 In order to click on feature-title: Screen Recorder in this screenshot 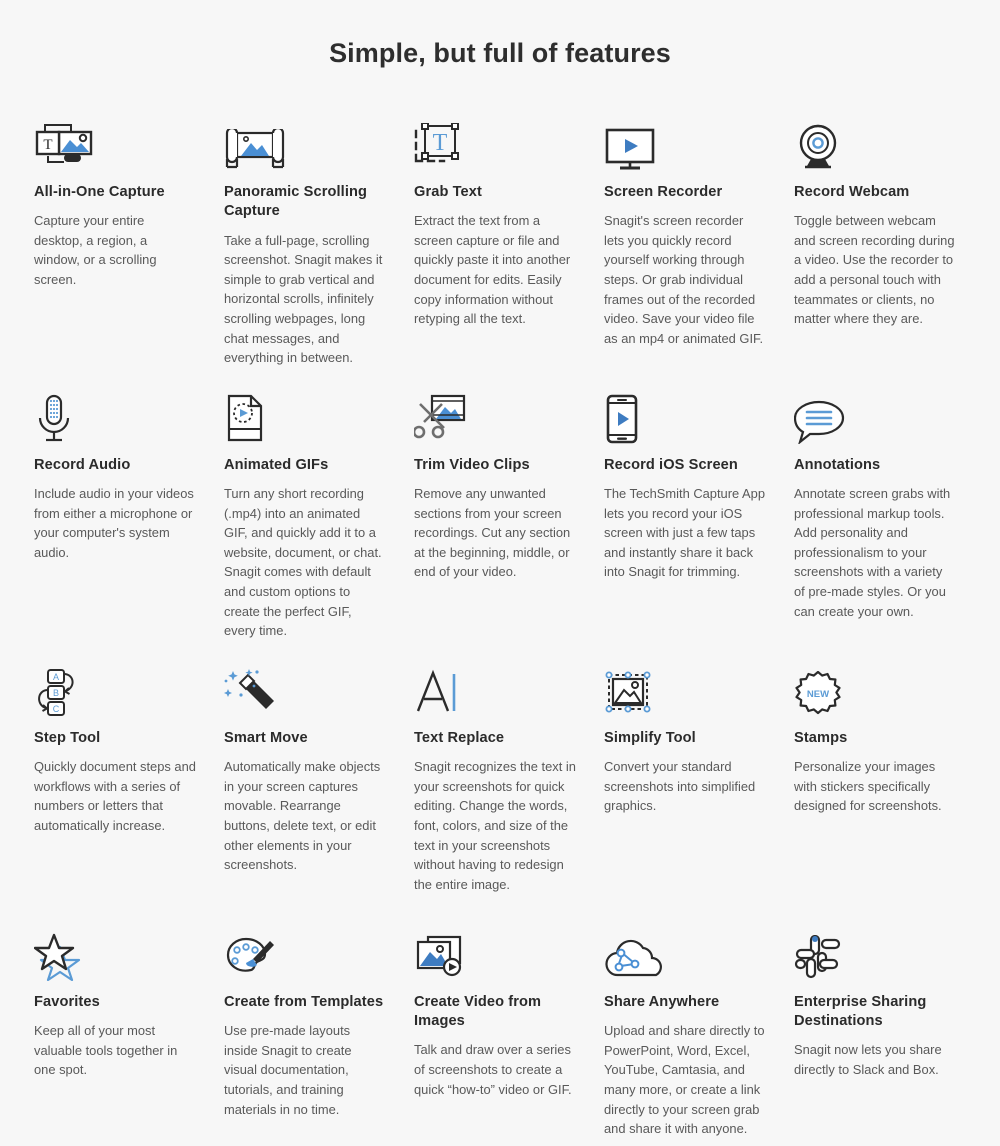, I will do `click(663, 192)`.